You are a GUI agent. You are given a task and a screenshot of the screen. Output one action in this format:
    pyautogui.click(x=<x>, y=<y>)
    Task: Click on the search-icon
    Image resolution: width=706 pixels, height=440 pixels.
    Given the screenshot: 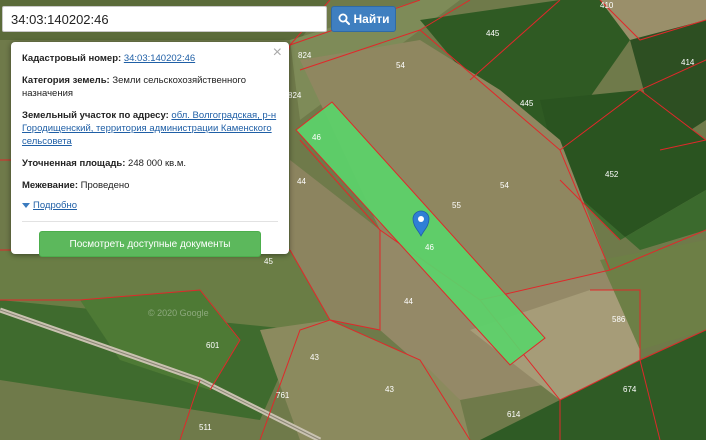 What is the action you would take?
    pyautogui.click(x=344, y=19)
    